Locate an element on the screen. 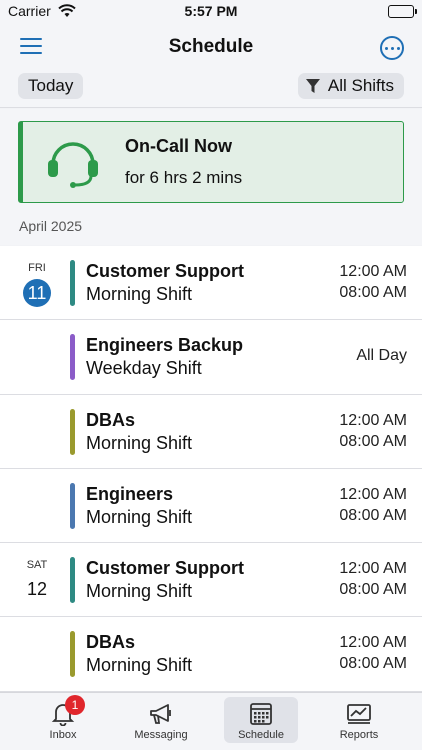 Image resolution: width=422 pixels, height=750 pixels. inbox-badge: 1 is located at coordinates (75, 705).